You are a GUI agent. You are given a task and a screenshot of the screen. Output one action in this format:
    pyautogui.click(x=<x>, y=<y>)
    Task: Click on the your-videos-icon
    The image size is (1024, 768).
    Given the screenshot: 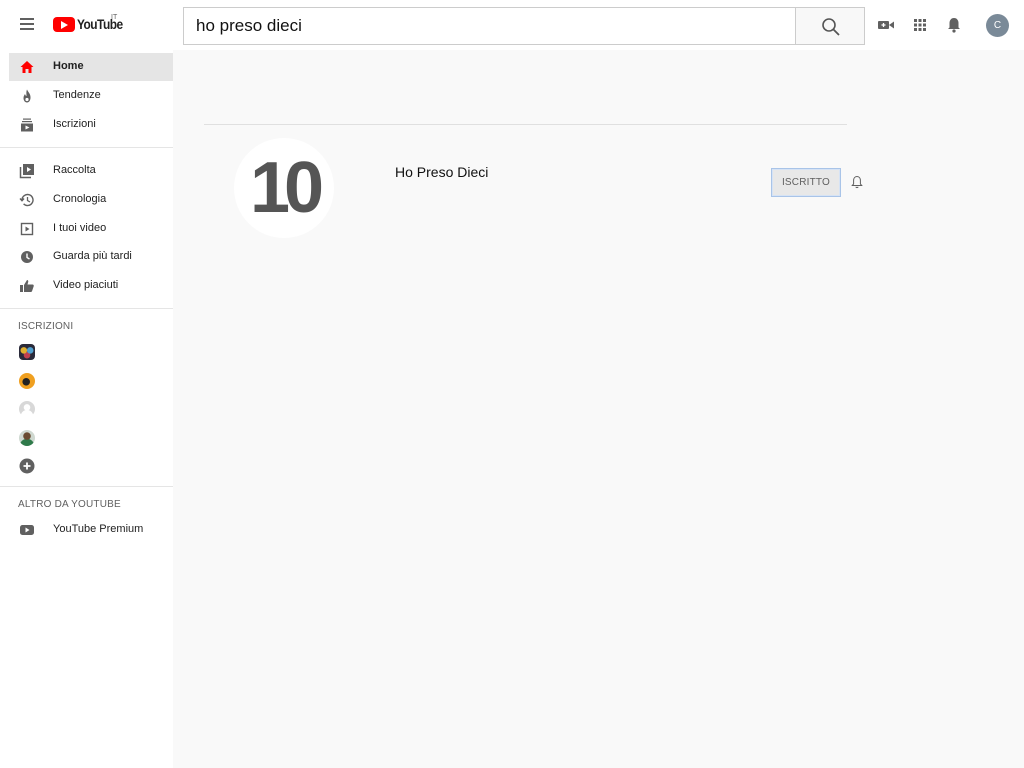 What is the action you would take?
    pyautogui.click(x=27, y=229)
    